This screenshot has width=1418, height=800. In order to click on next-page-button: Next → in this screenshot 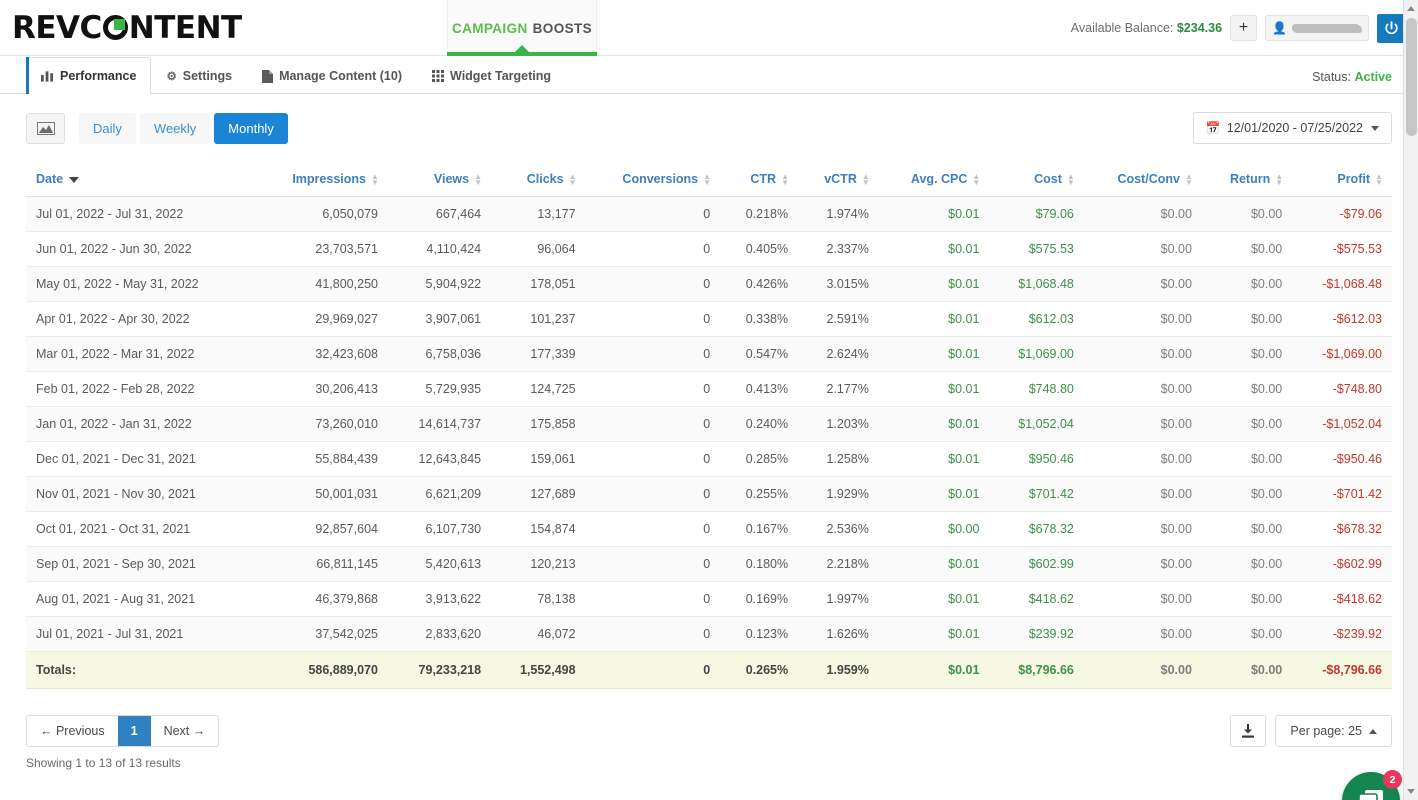, I will do `click(185, 731)`.